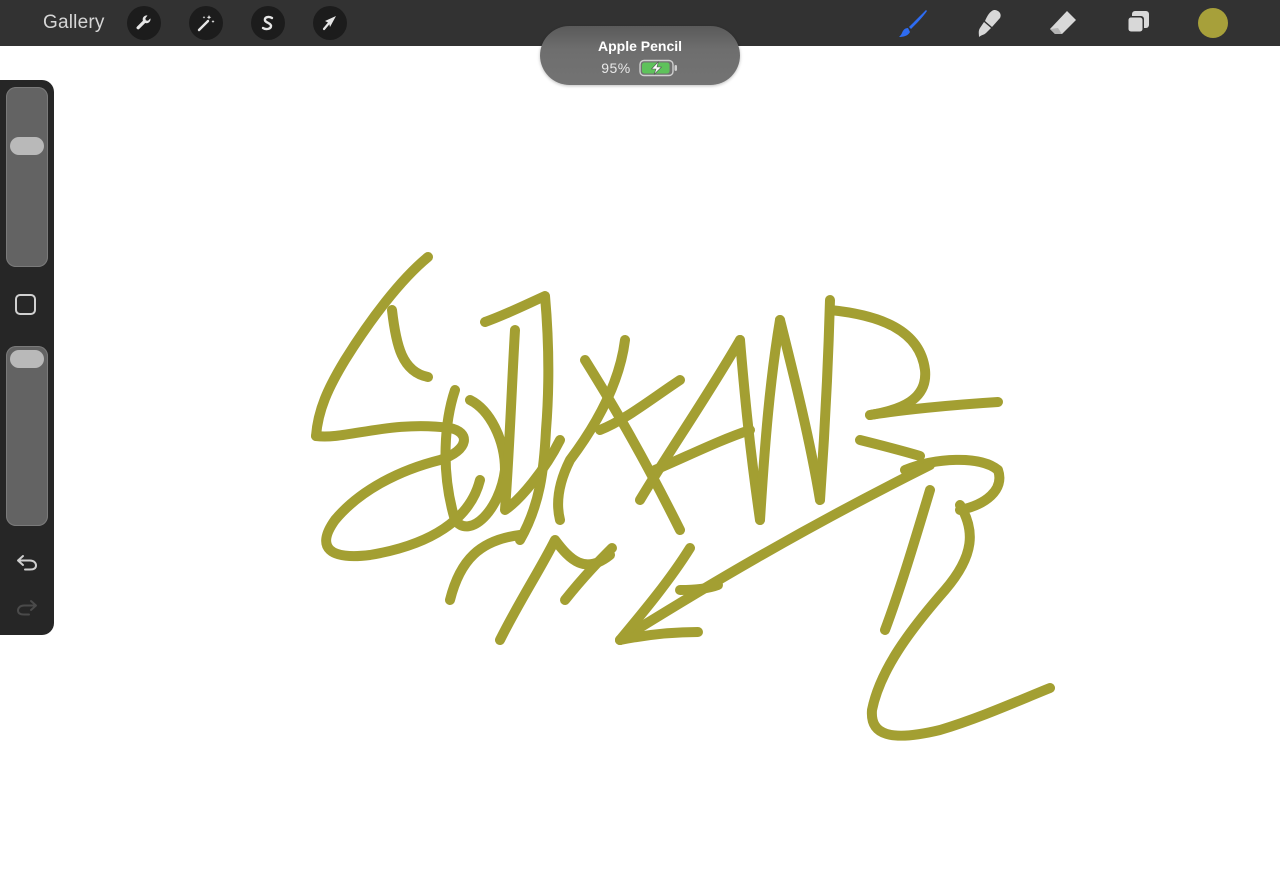 The height and width of the screenshot is (894, 1280). I want to click on eraser-icon, so click(1063, 22).